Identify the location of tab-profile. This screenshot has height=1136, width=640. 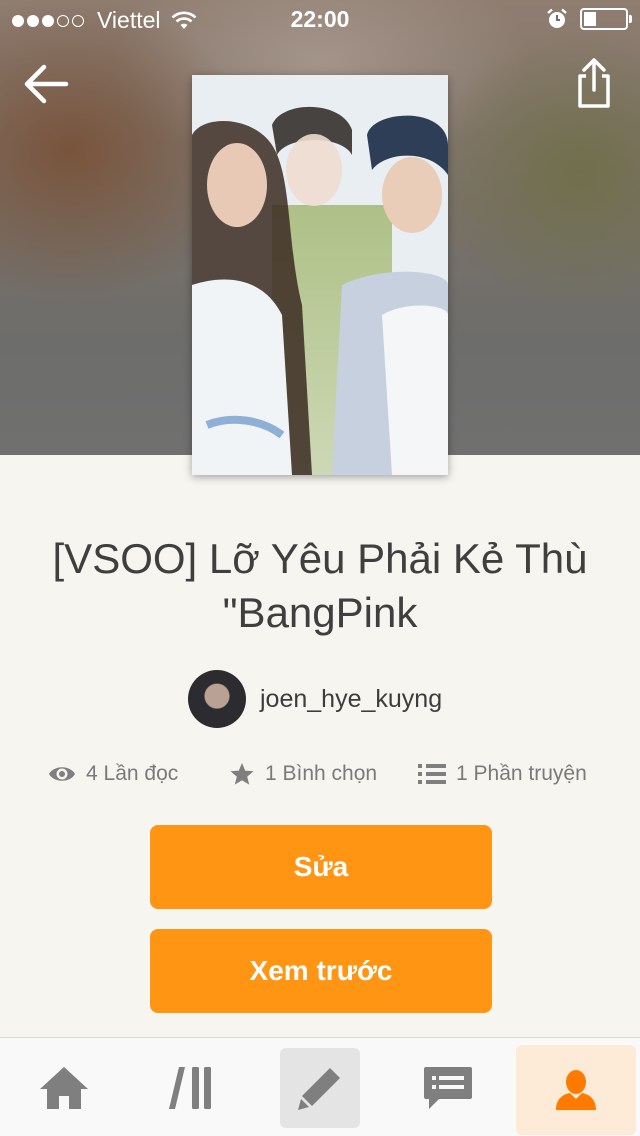
(576, 1087).